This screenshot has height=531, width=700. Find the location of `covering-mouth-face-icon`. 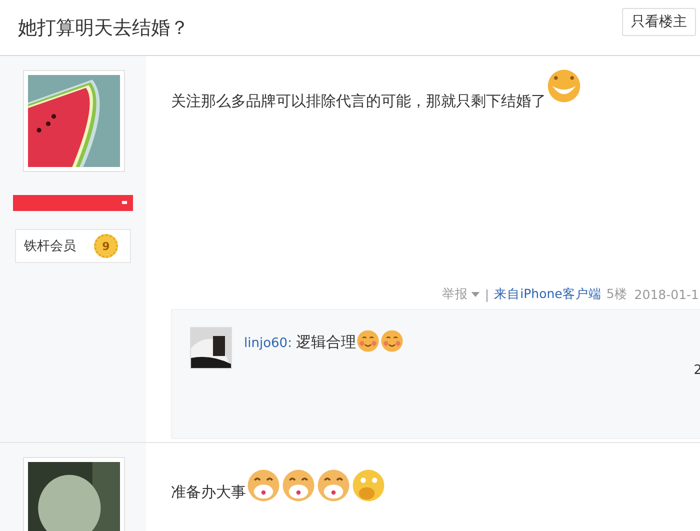

covering-mouth-face-icon is located at coordinates (368, 485).